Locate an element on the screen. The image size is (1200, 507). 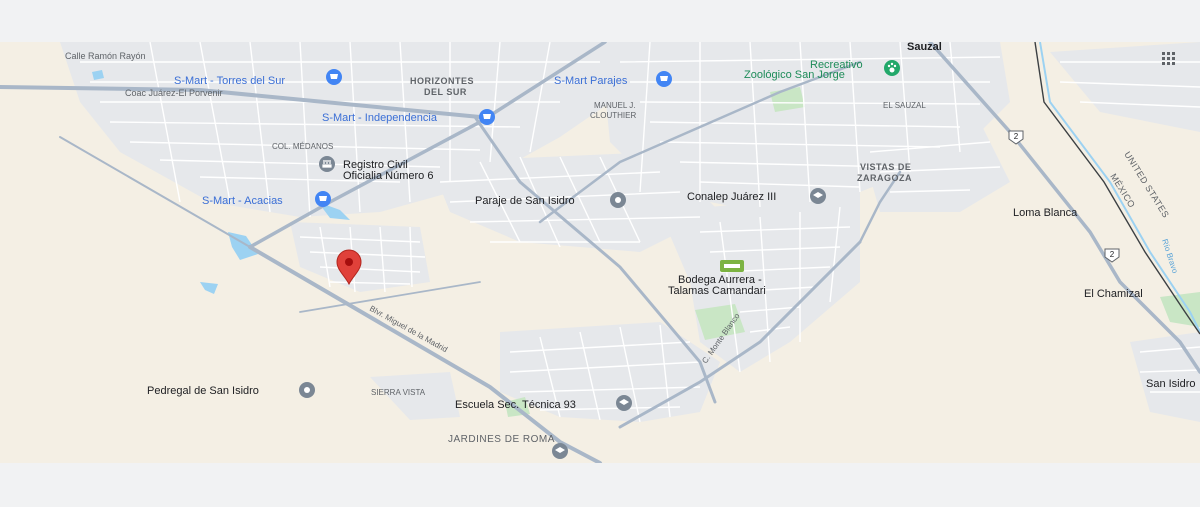
store-icon is located at coordinates (732, 266).